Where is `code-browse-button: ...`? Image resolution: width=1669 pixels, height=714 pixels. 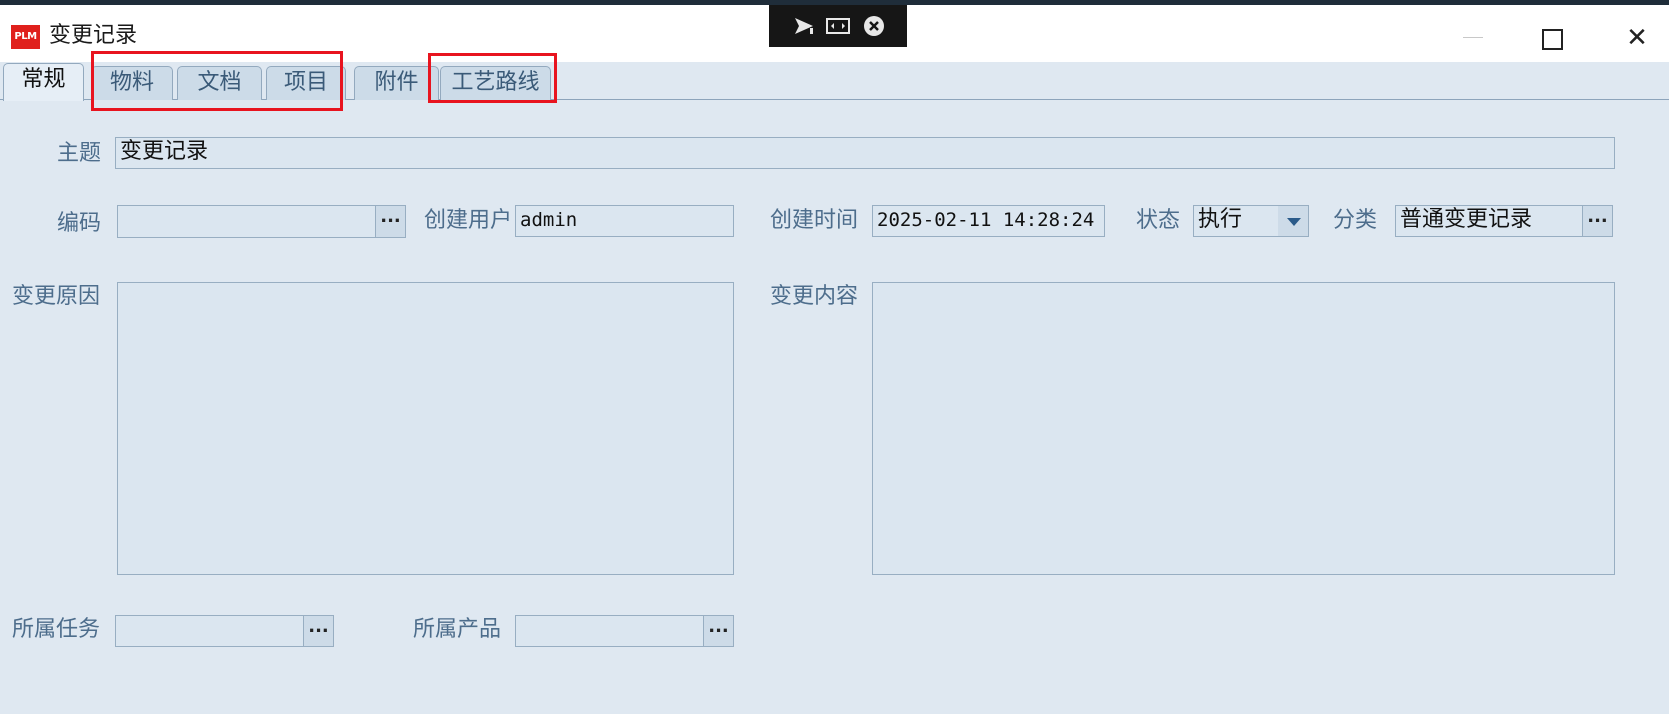
code-browse-button: ... is located at coordinates (390, 221).